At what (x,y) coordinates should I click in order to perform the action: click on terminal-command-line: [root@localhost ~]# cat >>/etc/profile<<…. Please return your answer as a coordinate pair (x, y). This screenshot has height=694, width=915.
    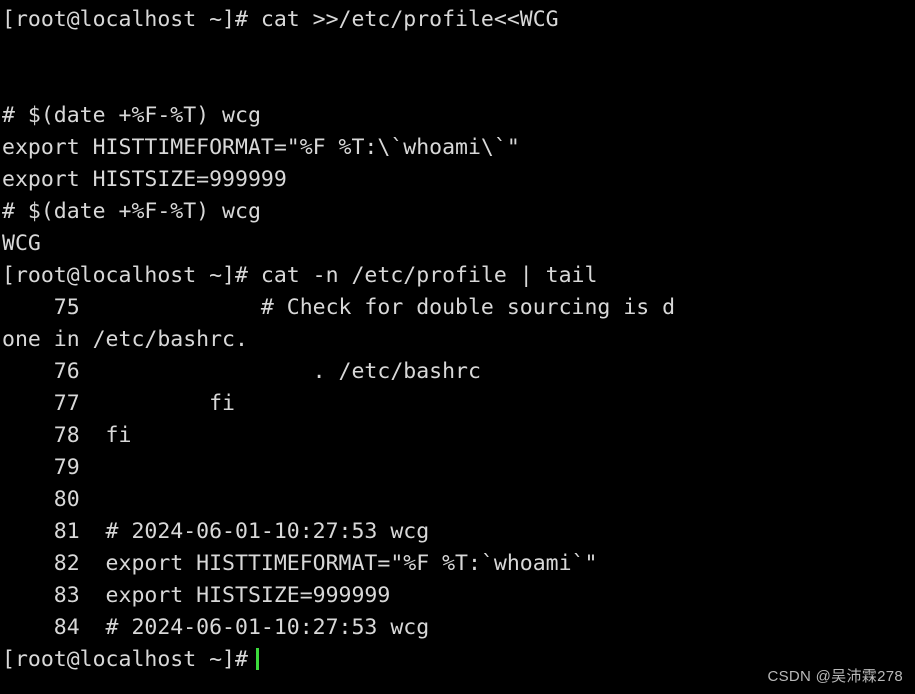
    Looking at the image, I should click on (280, 19).